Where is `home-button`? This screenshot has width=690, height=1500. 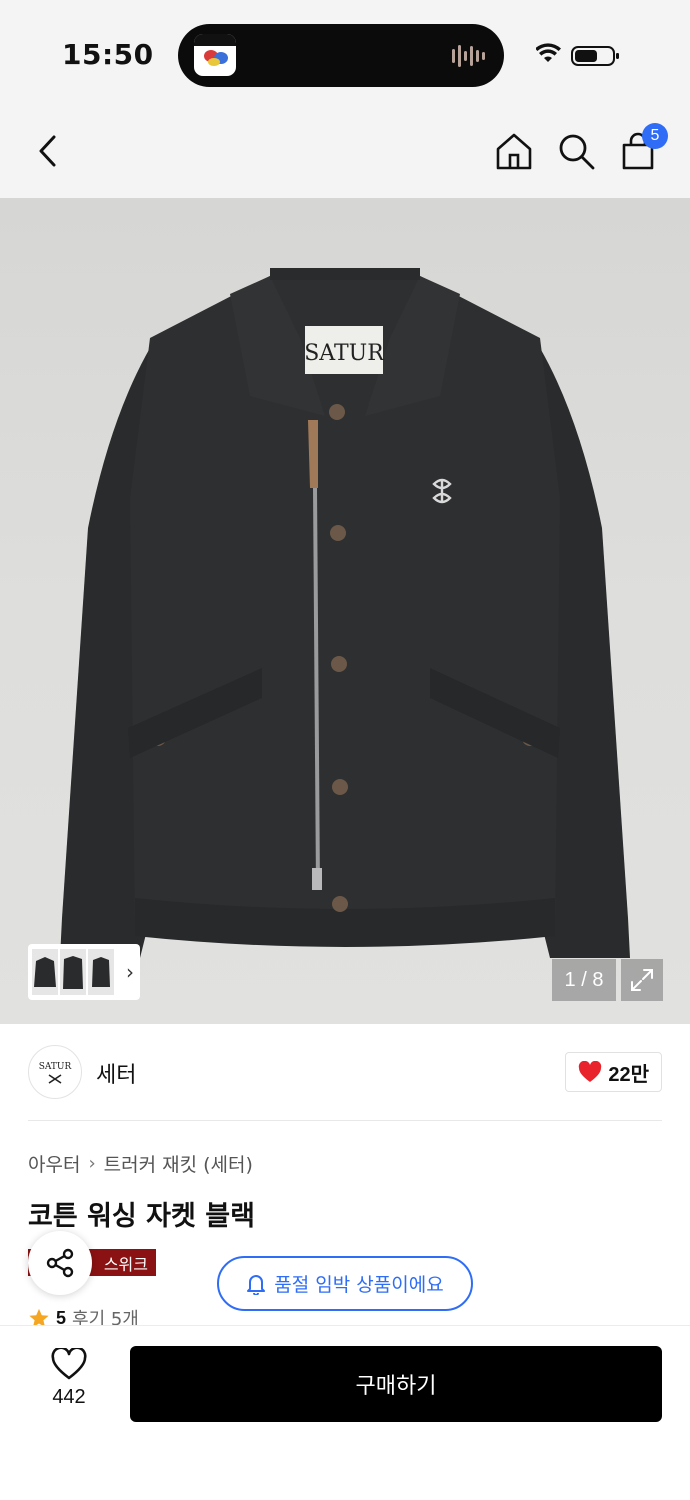
home-button is located at coordinates (514, 151).